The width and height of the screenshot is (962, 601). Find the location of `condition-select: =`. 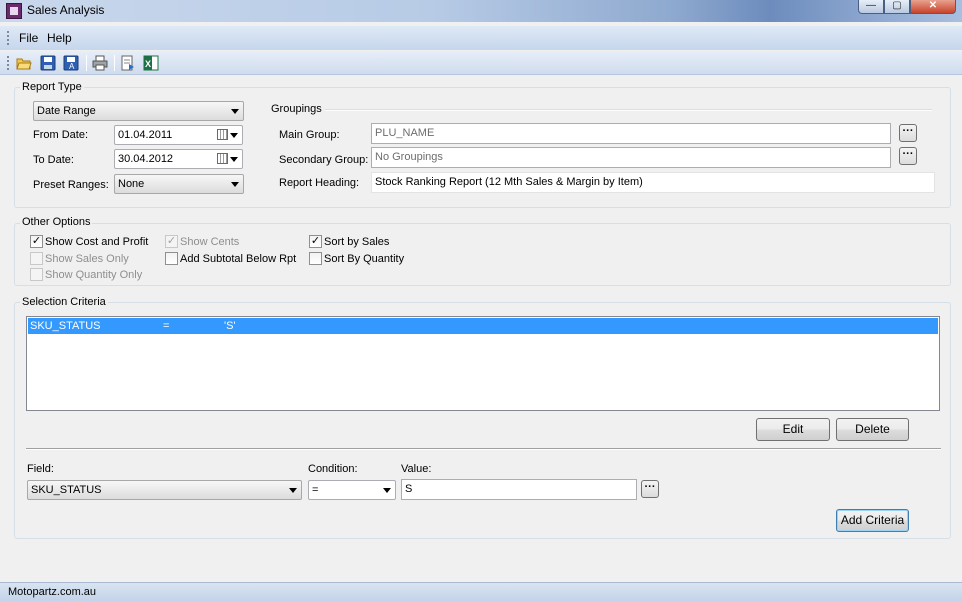

condition-select: = is located at coordinates (352, 490).